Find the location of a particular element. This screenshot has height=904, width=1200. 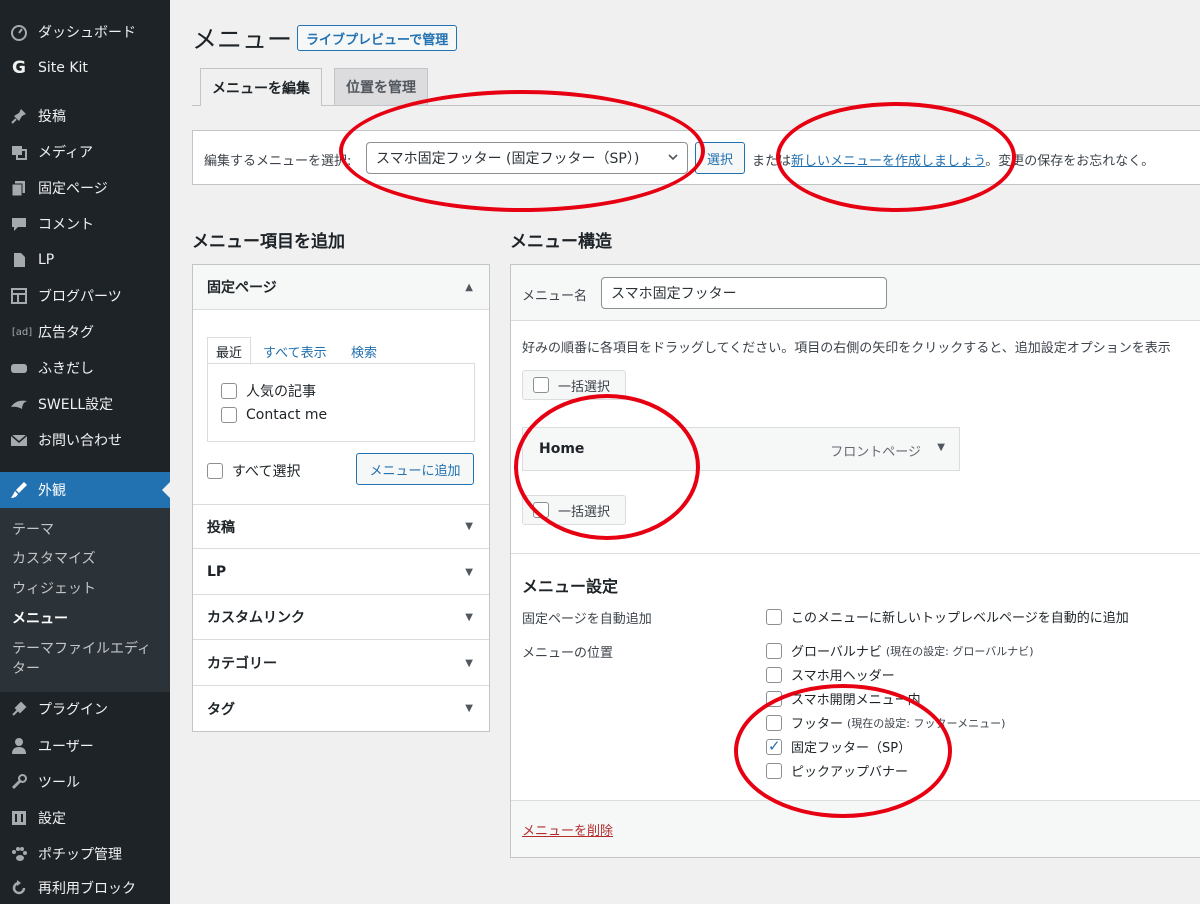

location-option-footer: フッター (現在の設定: フッターメニュー) is located at coordinates (885, 722).